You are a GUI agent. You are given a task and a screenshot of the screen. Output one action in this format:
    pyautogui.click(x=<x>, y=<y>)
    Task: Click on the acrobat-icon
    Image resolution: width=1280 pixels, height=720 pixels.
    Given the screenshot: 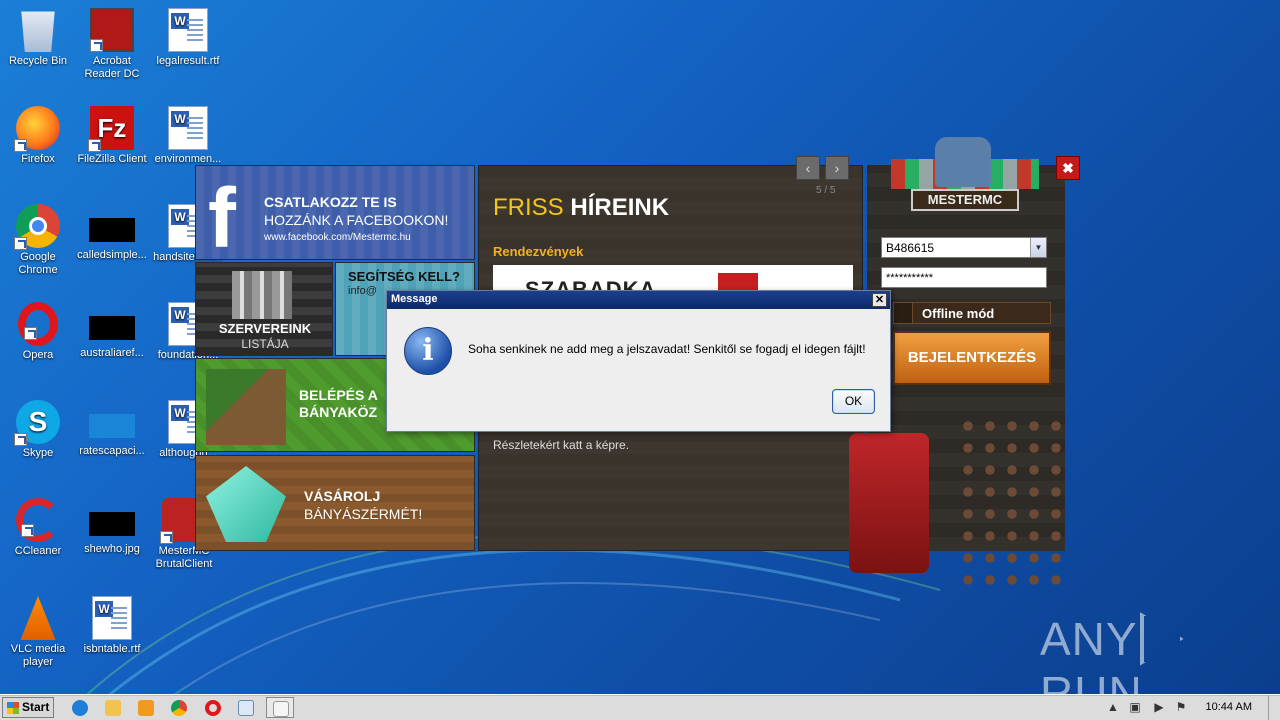 What is the action you would take?
    pyautogui.click(x=112, y=30)
    